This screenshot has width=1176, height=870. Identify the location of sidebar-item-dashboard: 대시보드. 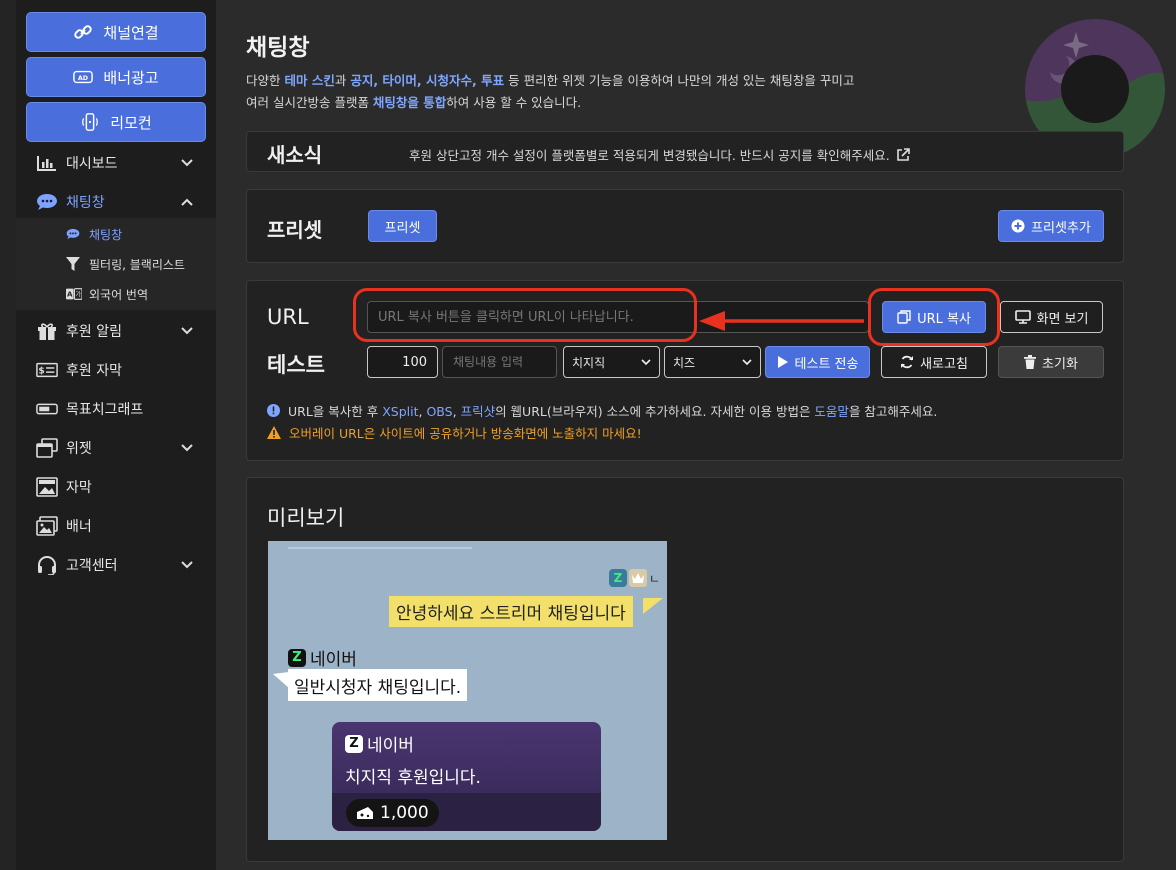
(116, 163).